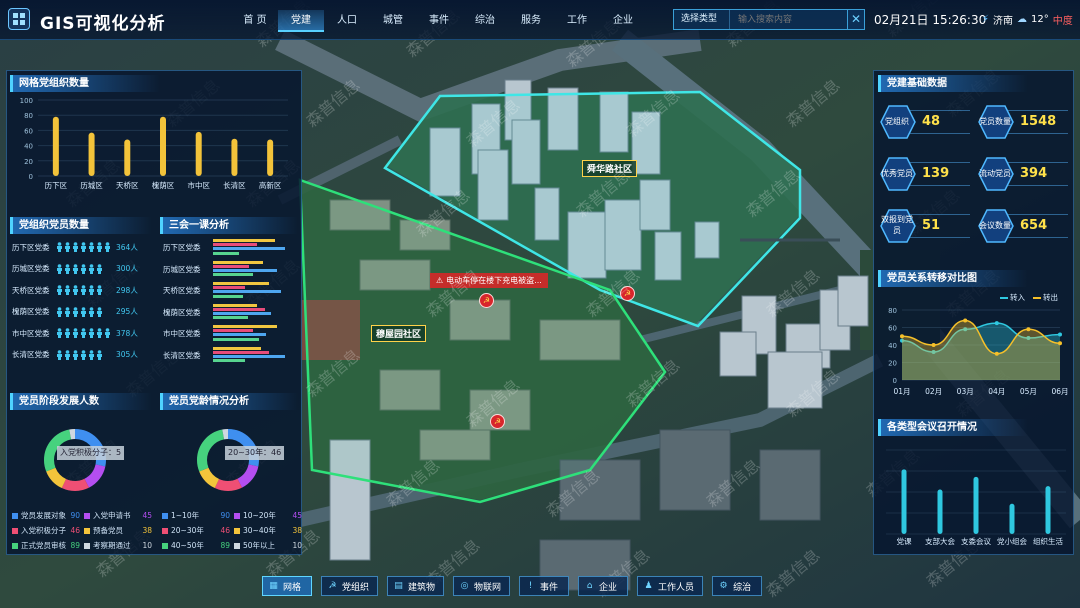  What do you see at coordinates (702, 19) in the screenshot?
I see `search-type-select: 选择类型` at bounding box center [702, 19].